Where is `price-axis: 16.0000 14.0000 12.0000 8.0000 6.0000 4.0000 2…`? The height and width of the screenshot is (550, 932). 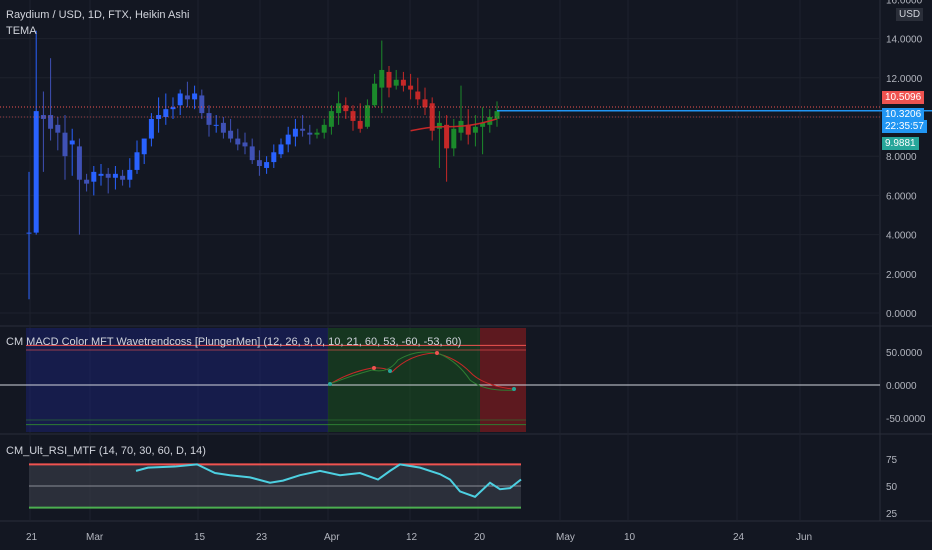
price-axis: 16.0000 14.0000 12.0000 8.0000 6.0000 4.0000 2… is located at coordinates (906, 260).